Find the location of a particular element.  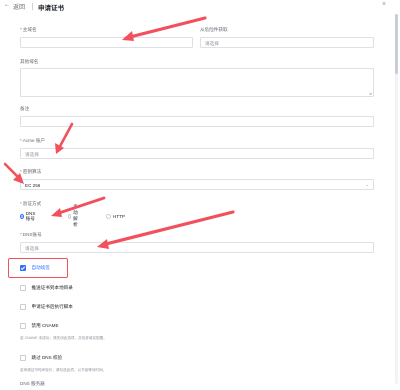

scrollbar-thumb is located at coordinates (396, 44).